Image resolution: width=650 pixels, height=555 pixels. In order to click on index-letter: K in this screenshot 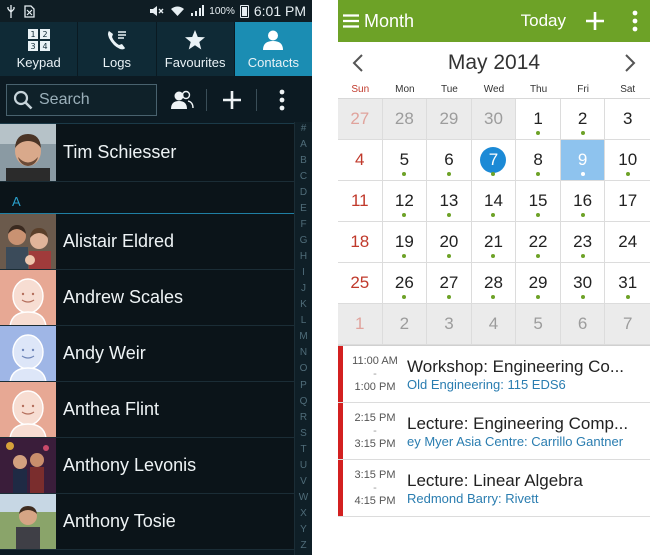, I will do `click(303, 305)`.